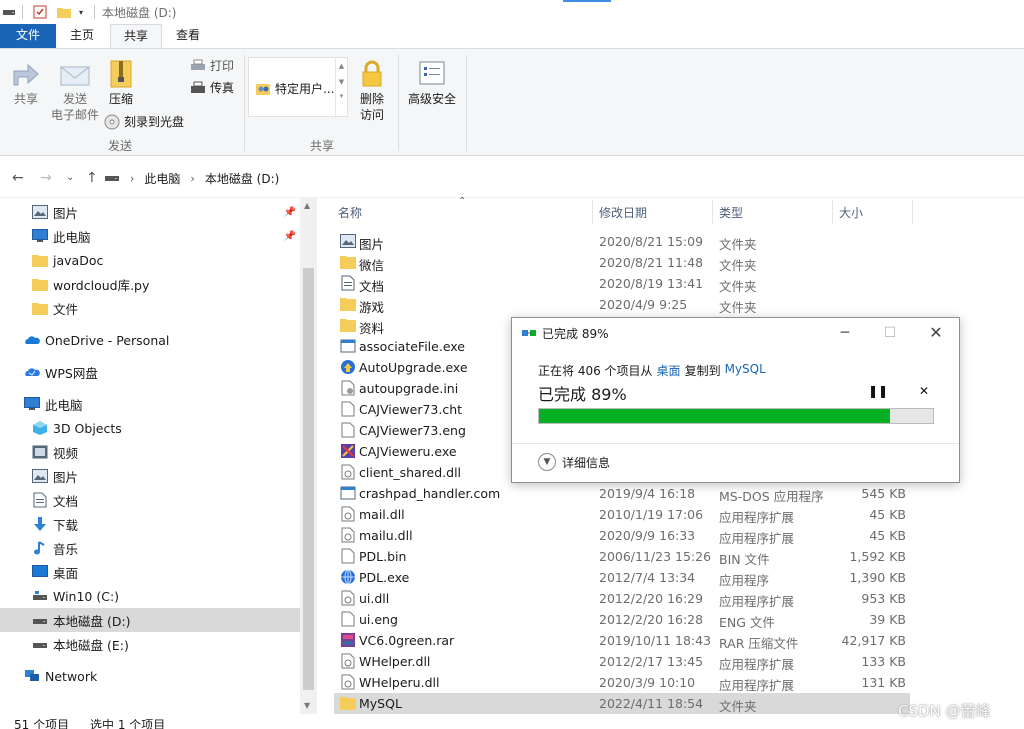 Image resolution: width=1024 pixels, height=729 pixels. What do you see at coordinates (887, 535) in the screenshot?
I see `file-size: 45 KB` at bounding box center [887, 535].